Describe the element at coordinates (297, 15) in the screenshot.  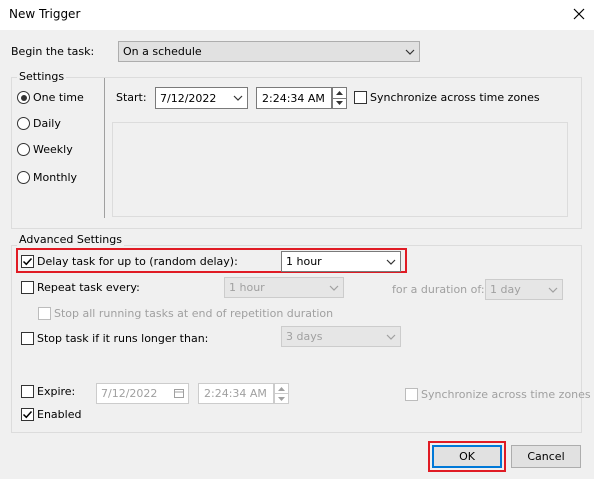
I see `title-bar` at that location.